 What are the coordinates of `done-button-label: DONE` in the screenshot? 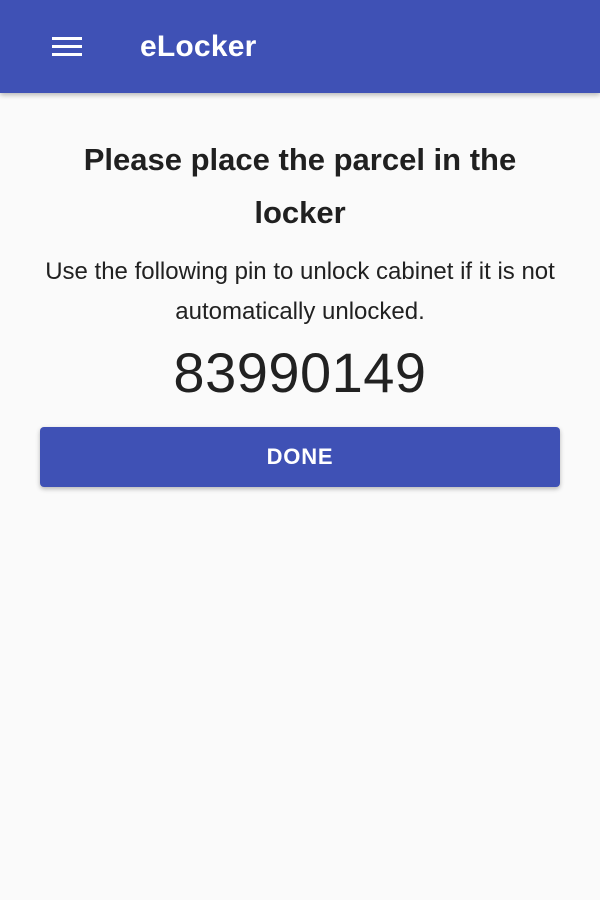 It's located at (300, 456).